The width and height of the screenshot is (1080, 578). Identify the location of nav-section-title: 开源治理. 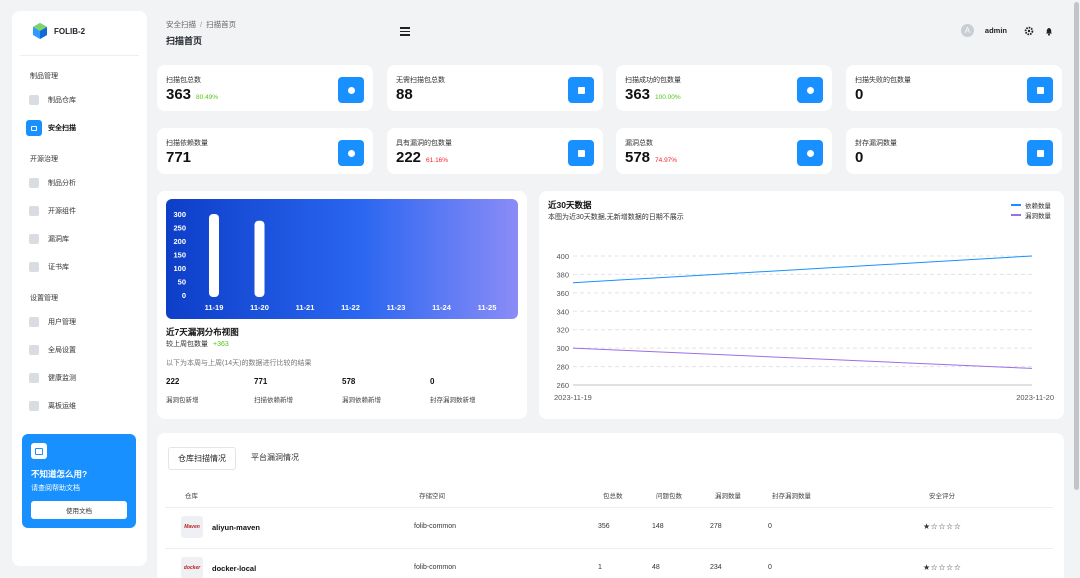
(44, 159).